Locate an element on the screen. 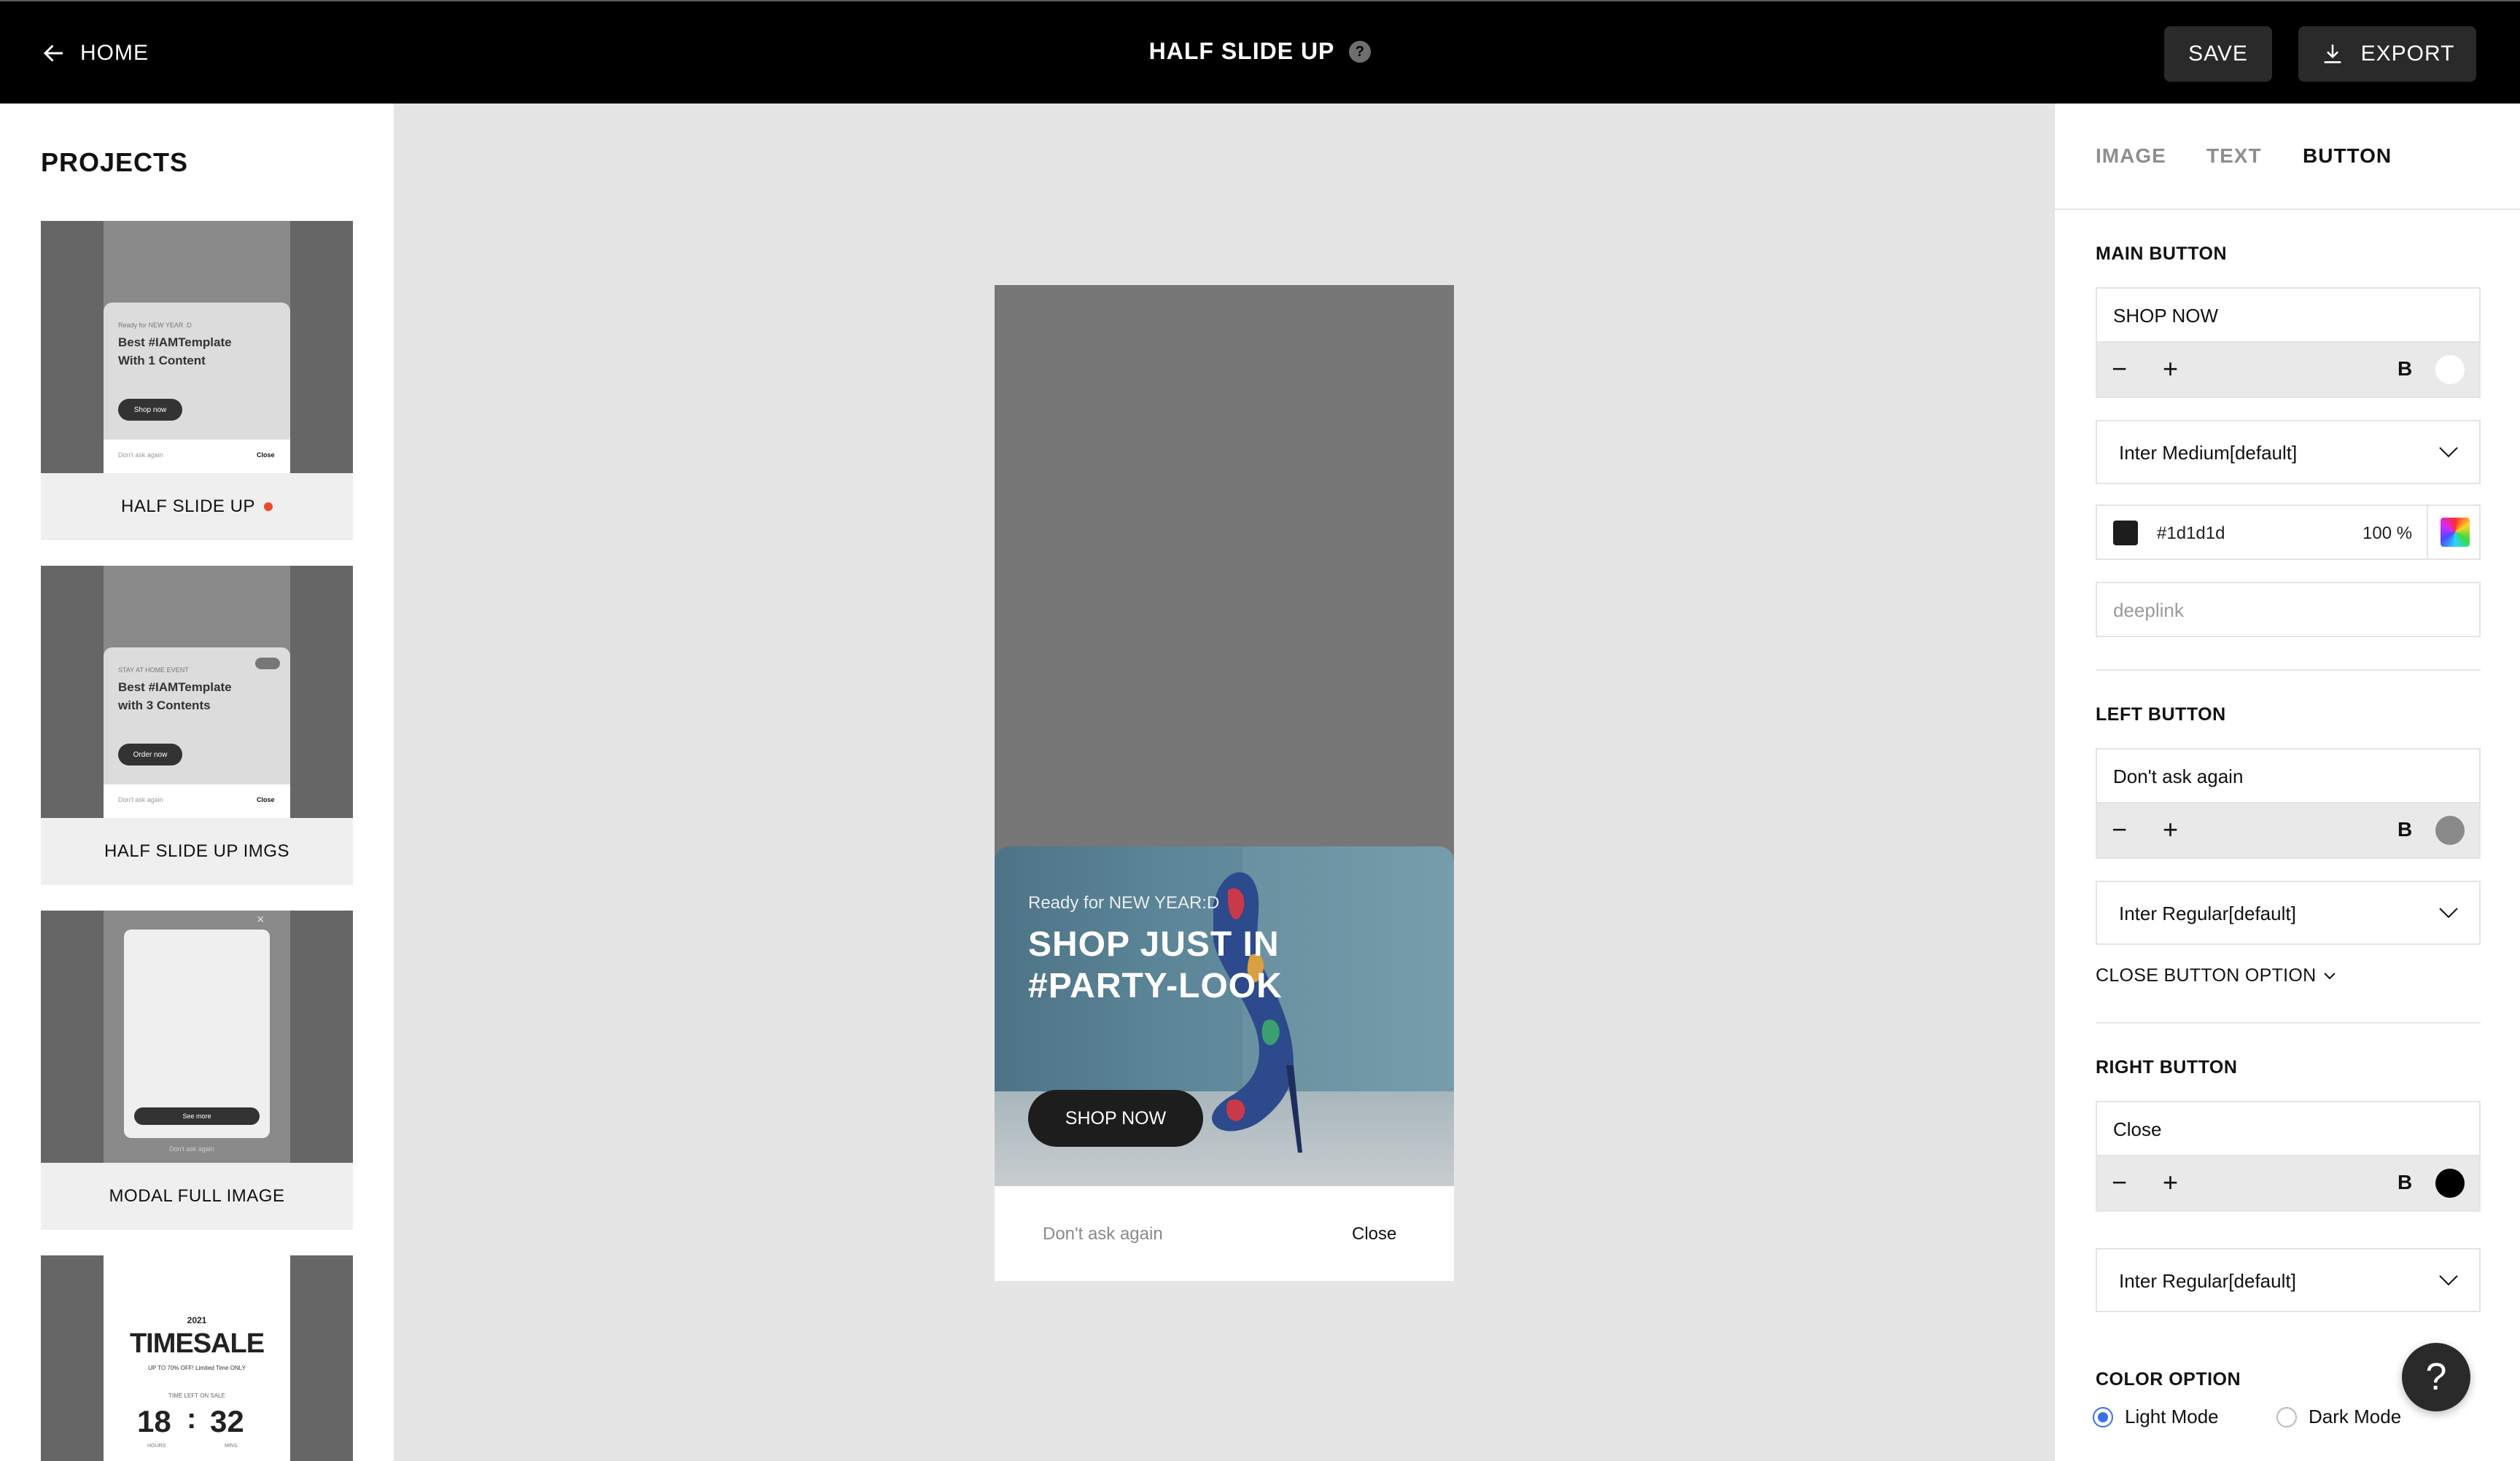 This screenshot has width=2520, height=1461. thumb-heading: Best #IAMTemplate with 3 Contents is located at coordinates (175, 696).